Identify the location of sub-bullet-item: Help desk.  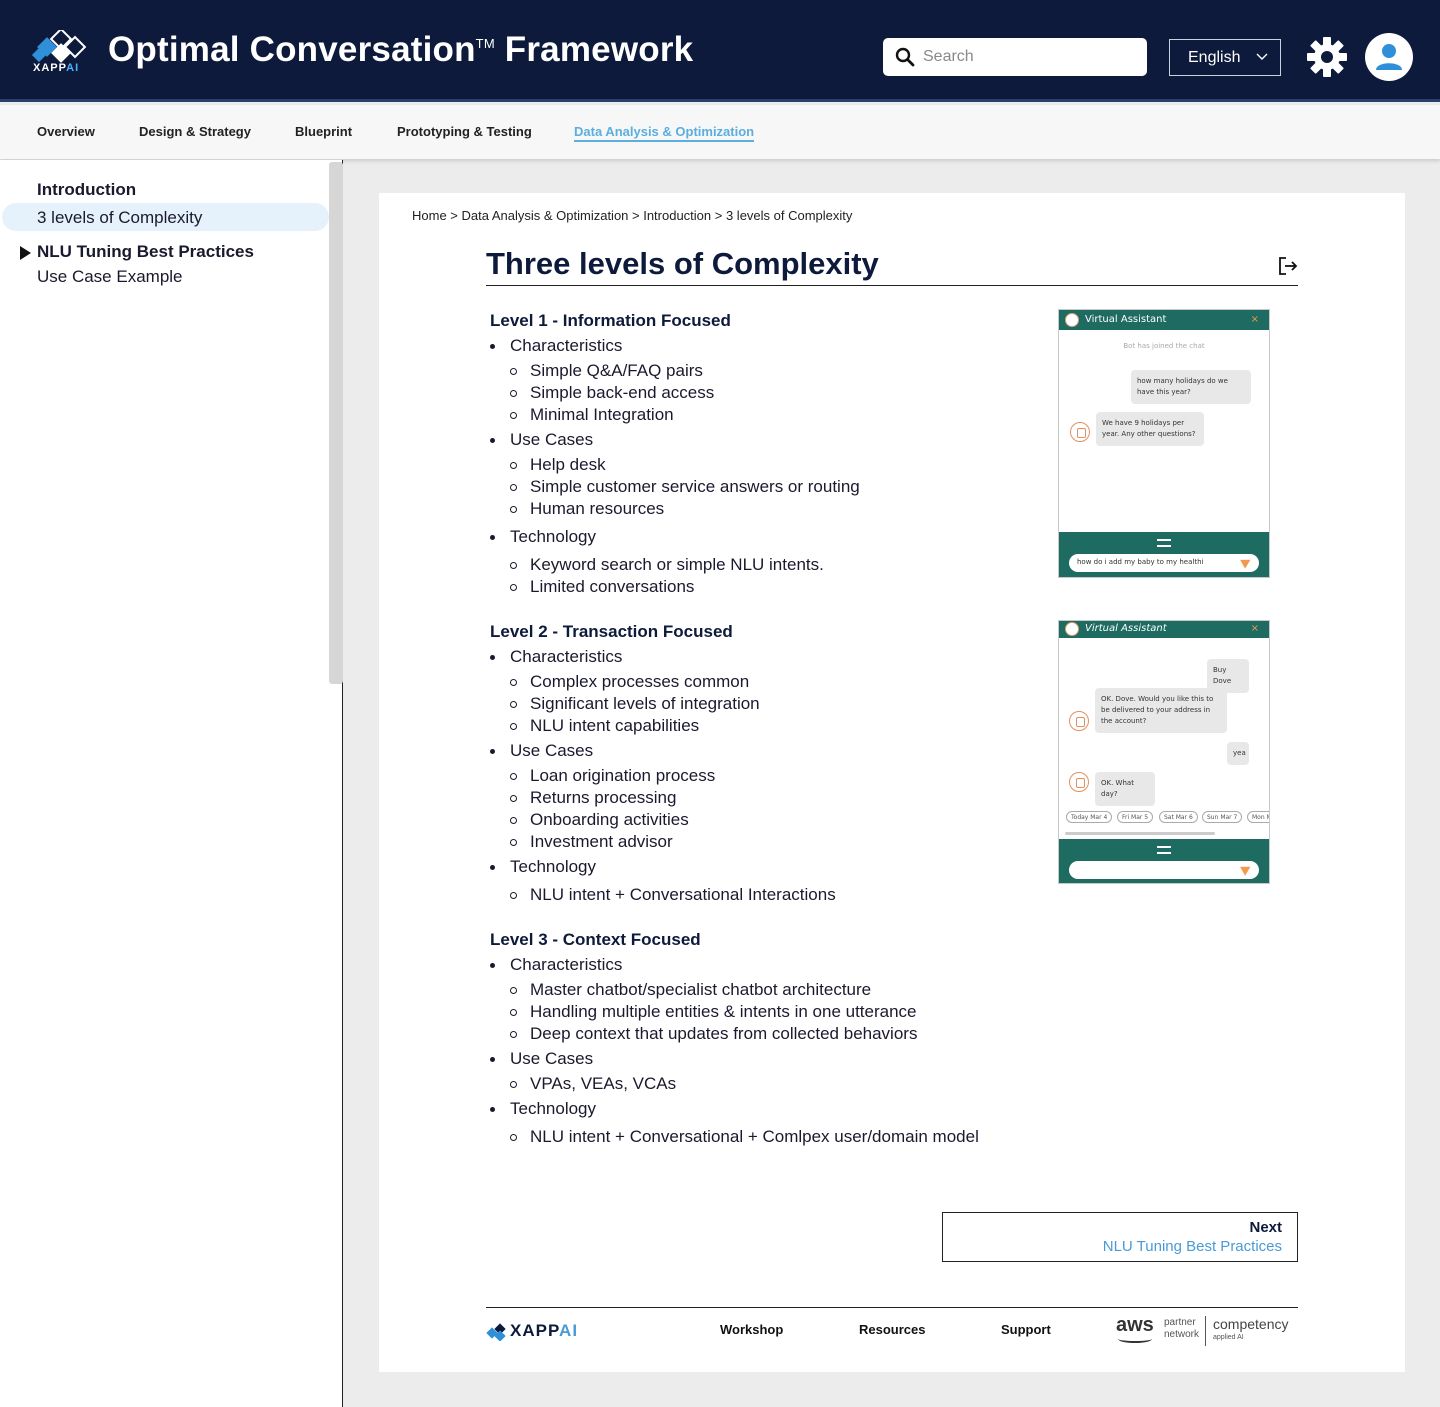
(558, 464).